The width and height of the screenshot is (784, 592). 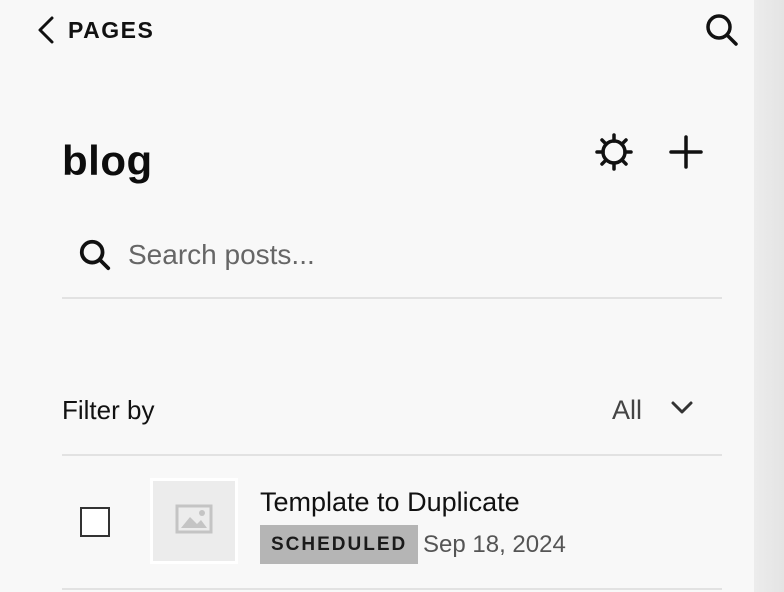 I want to click on panel-edge, so click(x=769, y=296).